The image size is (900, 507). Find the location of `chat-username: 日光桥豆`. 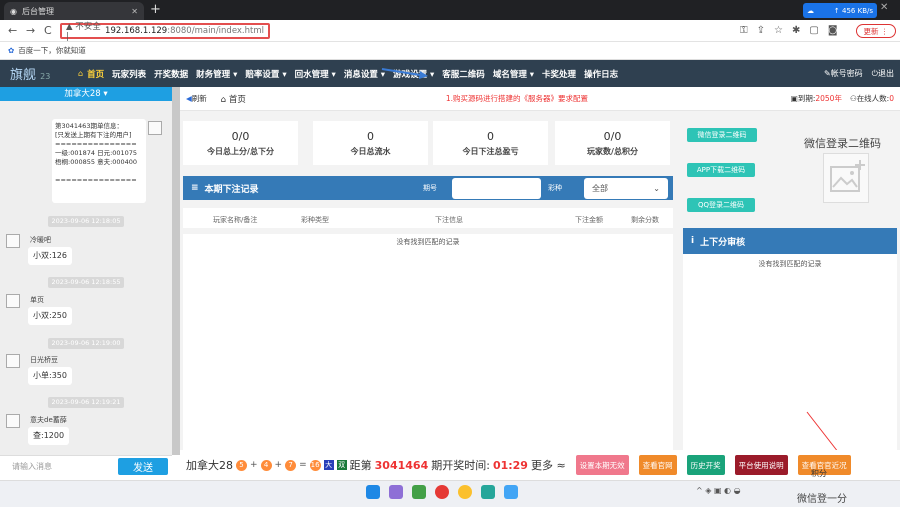

chat-username: 日光桥豆 is located at coordinates (44, 360).